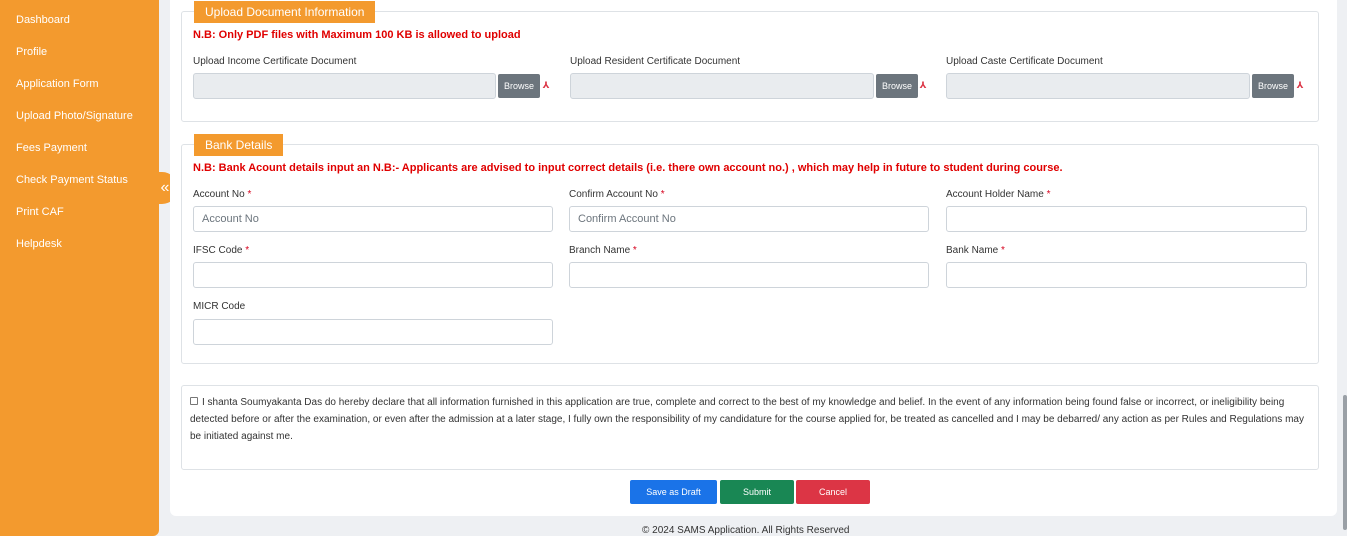  Describe the element at coordinates (79, 212) in the screenshot. I see `sidebar-item-print-caf: Print CAF` at that location.